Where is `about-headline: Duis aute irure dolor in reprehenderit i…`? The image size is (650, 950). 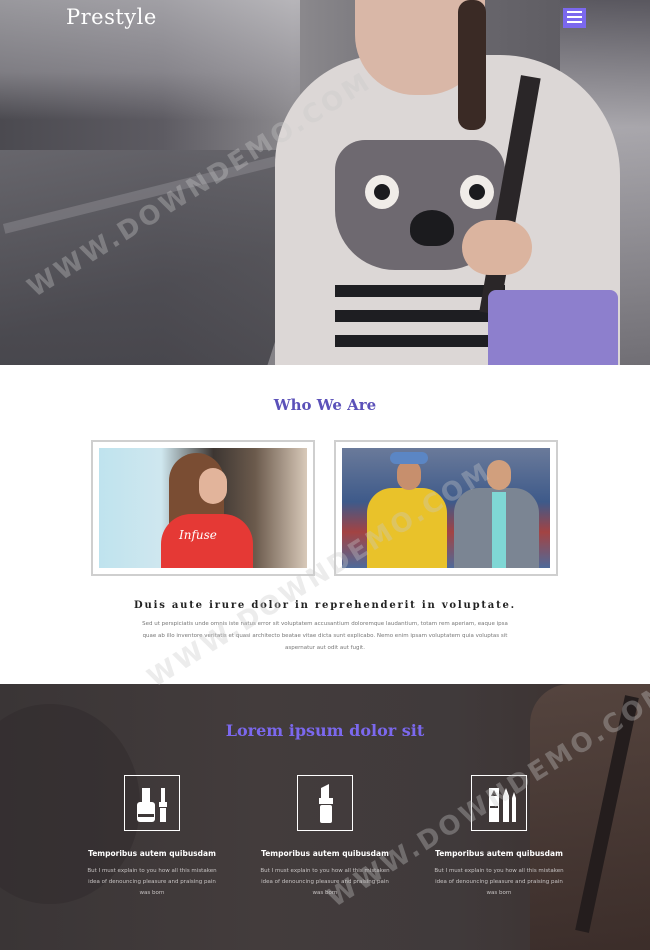
about-headline: Duis aute irure dolor in reprehenderit i… is located at coordinates (325, 605).